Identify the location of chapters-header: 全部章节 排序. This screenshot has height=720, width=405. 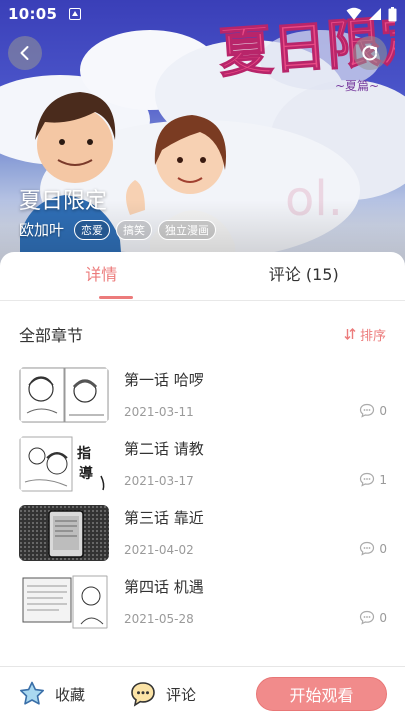
(202, 334).